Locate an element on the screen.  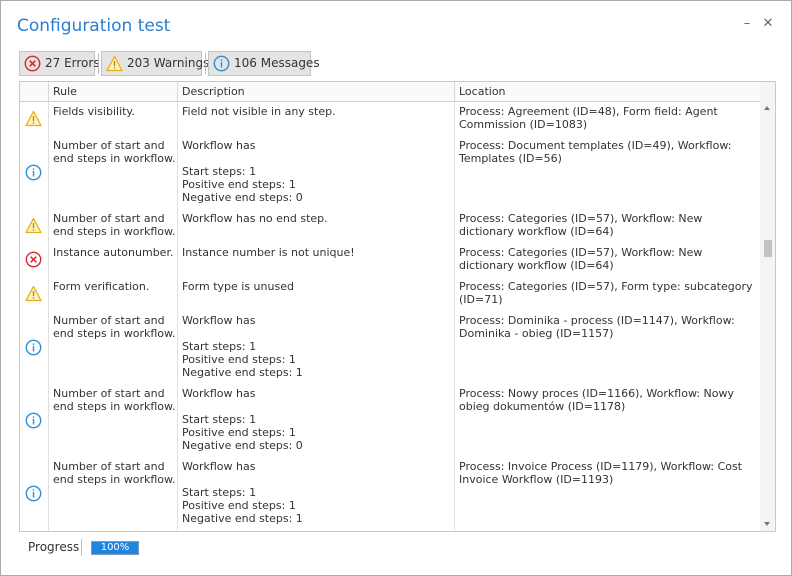
description-cell: Workflow has no end step. is located at coordinates (255, 218).